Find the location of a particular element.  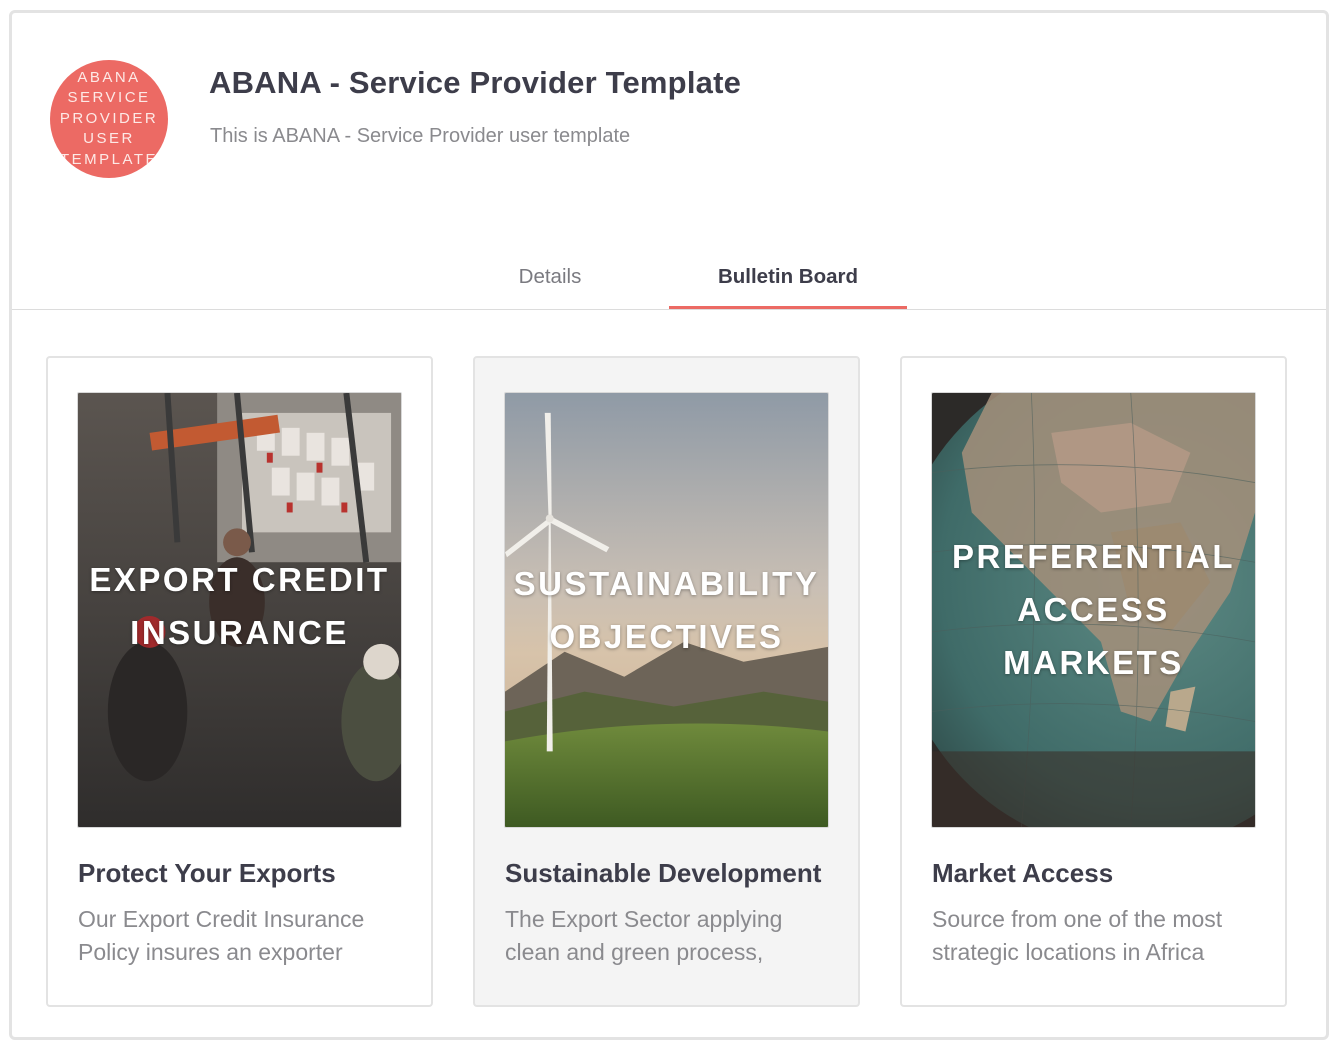

card-title: Sustainable Development is located at coordinates (663, 873).